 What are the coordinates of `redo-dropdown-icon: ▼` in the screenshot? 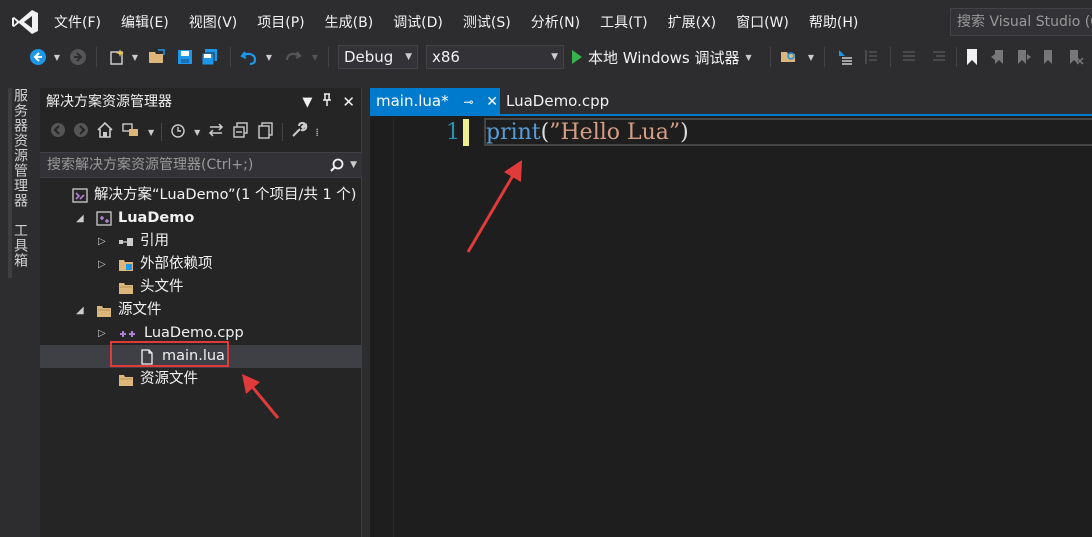 It's located at (315, 57).